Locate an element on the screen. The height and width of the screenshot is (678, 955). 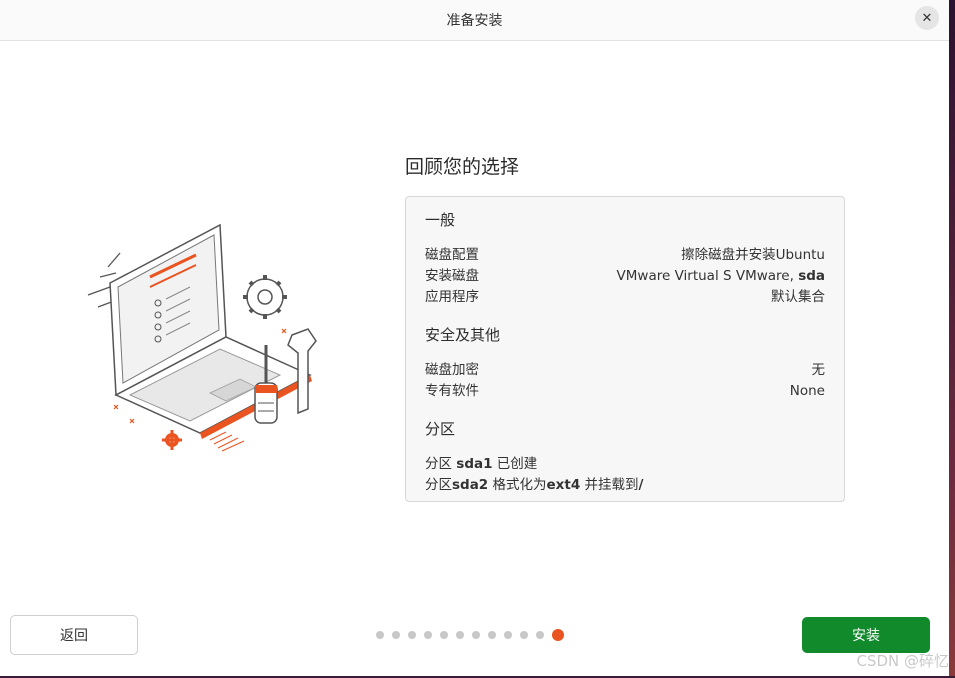
row-value: None is located at coordinates (807, 391).